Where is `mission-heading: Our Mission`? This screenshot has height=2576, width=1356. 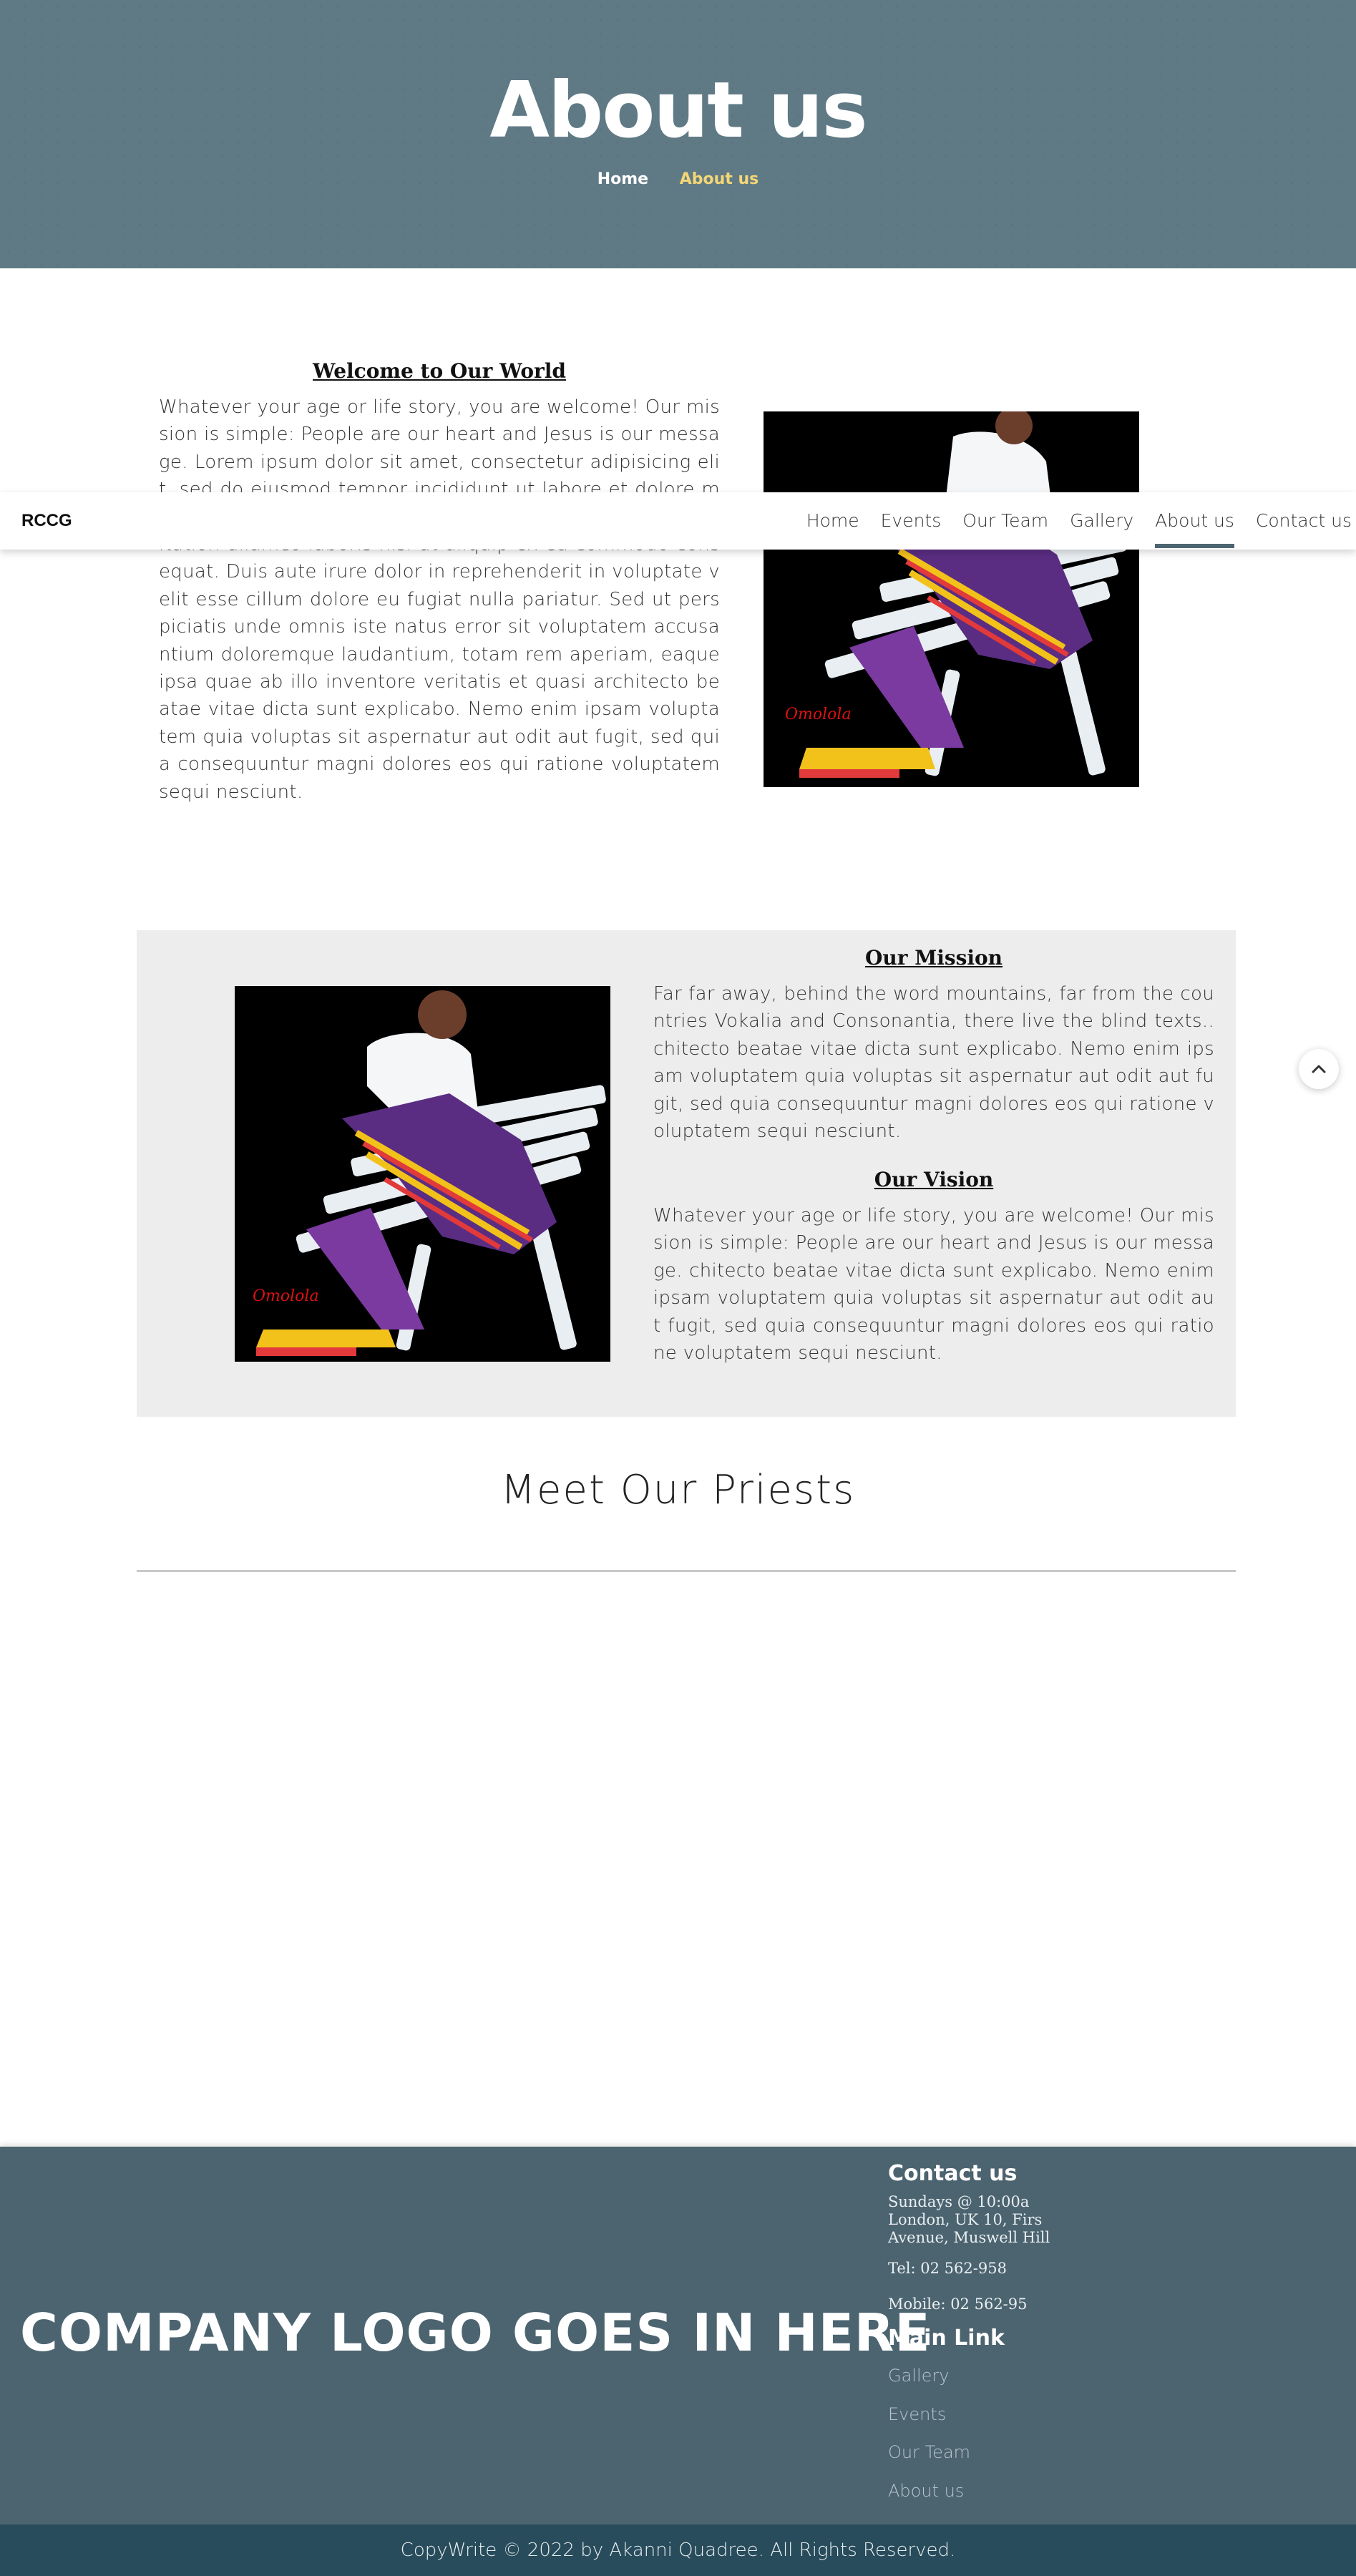 mission-heading: Our Mission is located at coordinates (933, 958).